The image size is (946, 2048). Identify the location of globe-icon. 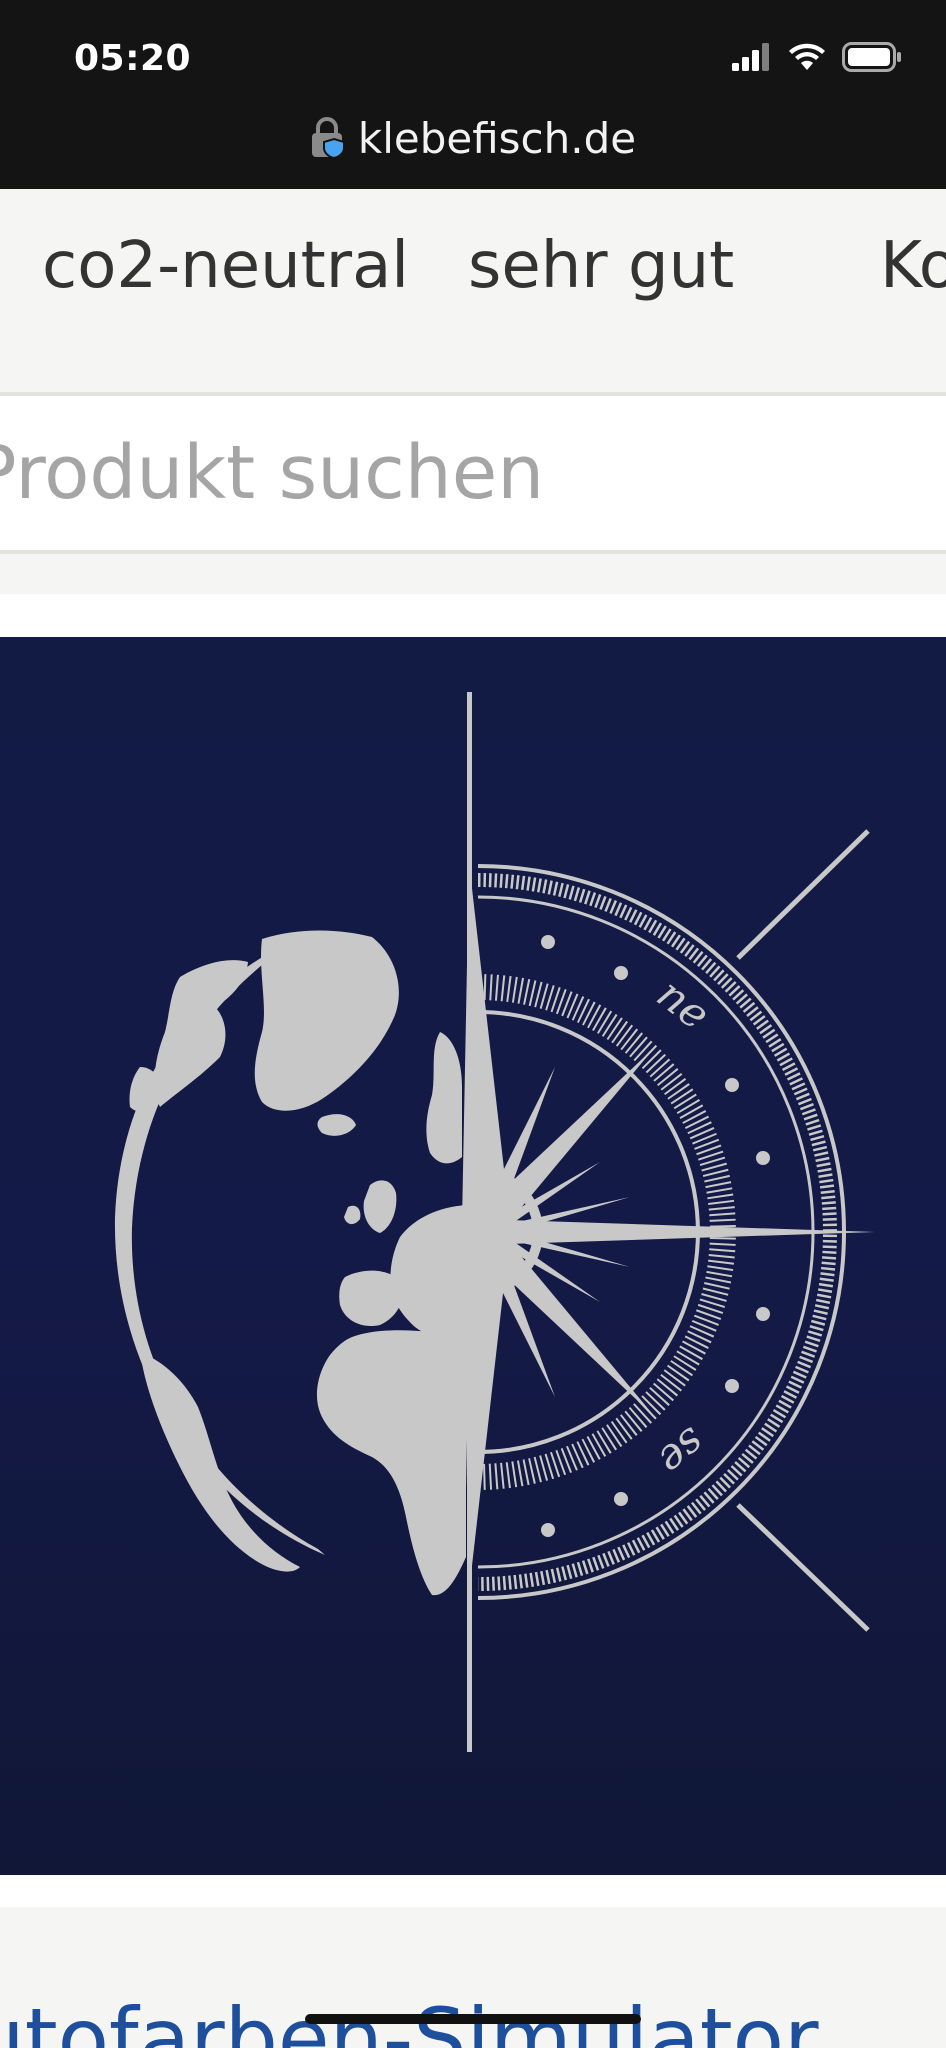
(290, 1263).